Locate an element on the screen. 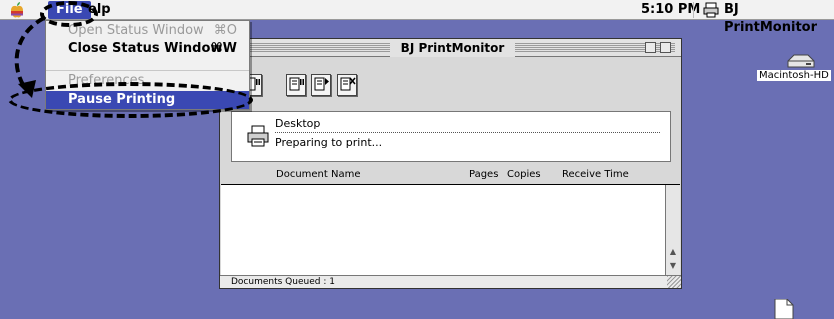 This screenshot has height=319, width=834. hard-disk-label: Macintosh-HD is located at coordinates (794, 75).